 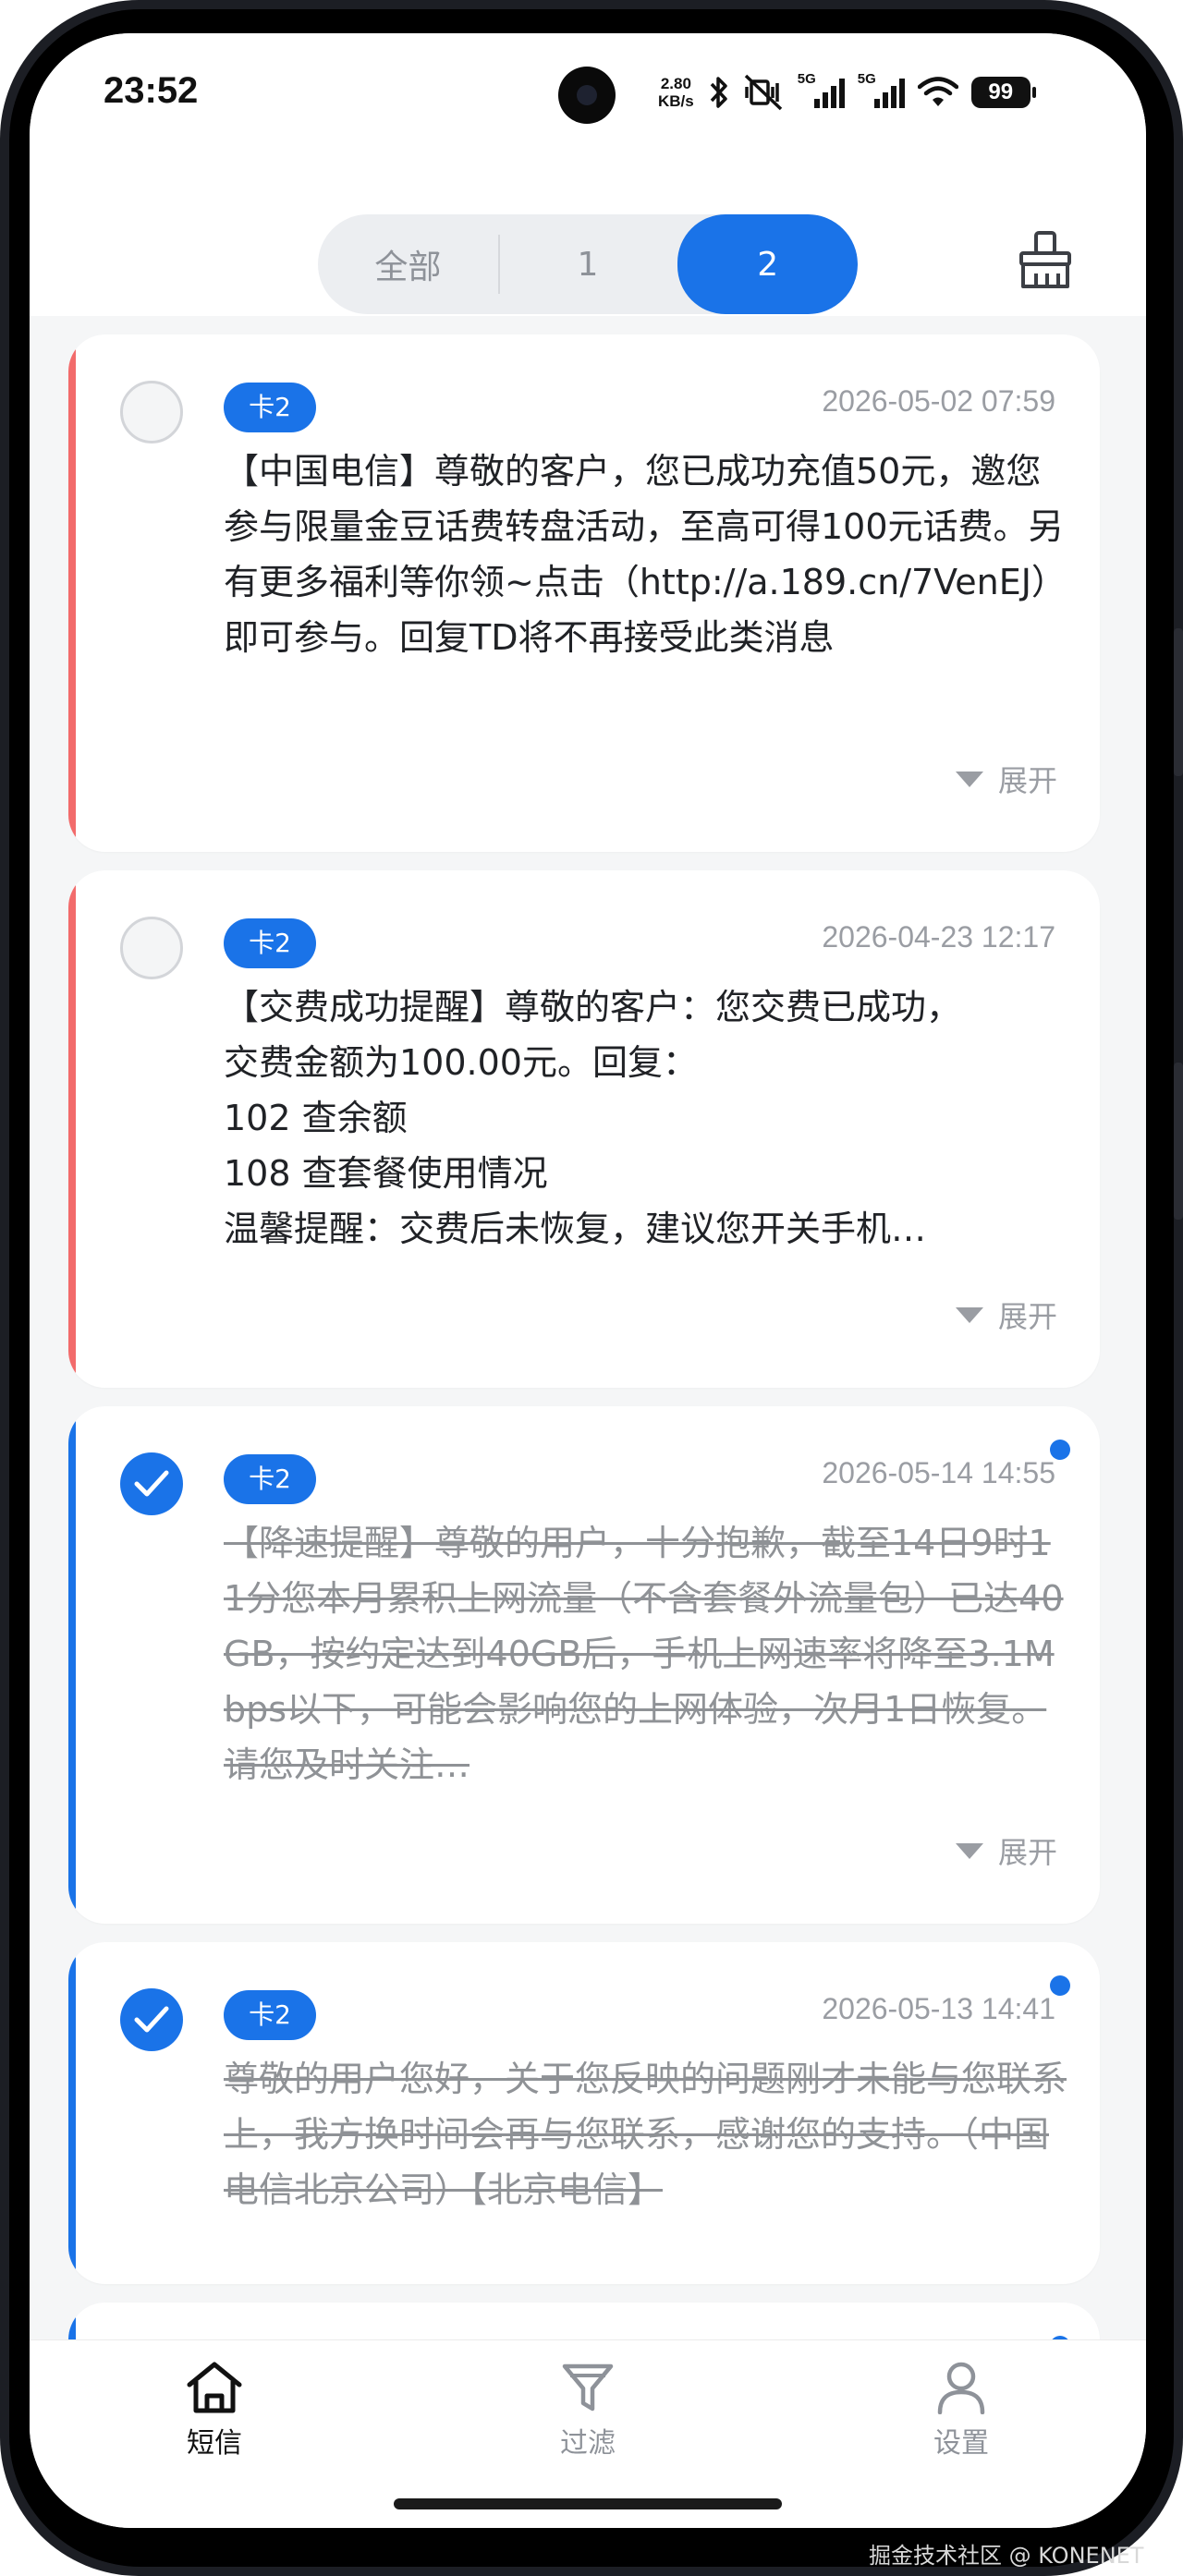 What do you see at coordinates (1178, 1141) in the screenshot?
I see `power-button` at bounding box center [1178, 1141].